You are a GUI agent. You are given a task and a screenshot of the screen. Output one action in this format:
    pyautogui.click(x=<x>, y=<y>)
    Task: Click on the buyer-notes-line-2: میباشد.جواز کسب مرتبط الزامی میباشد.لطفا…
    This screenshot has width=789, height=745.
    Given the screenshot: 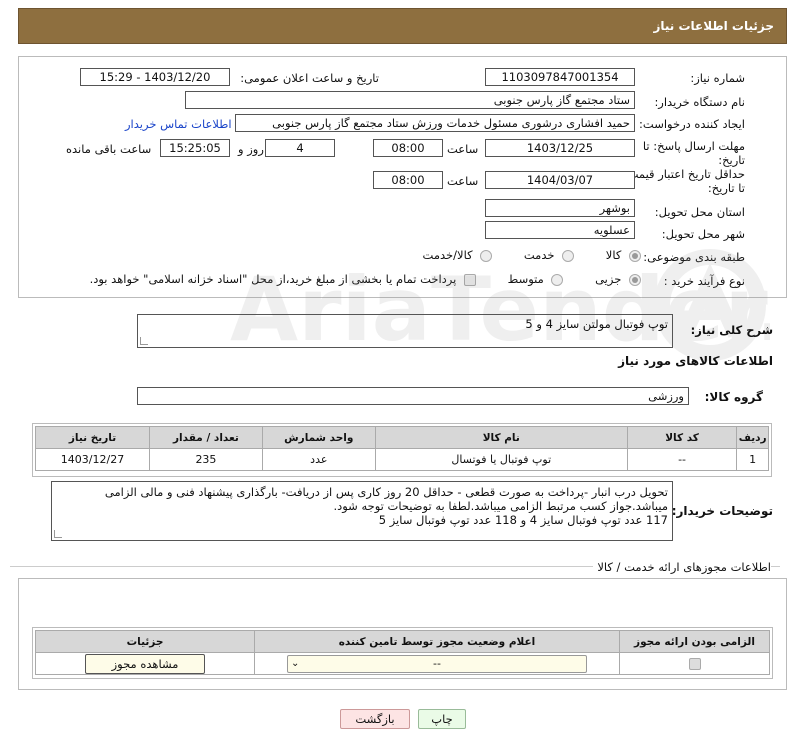 What is the action you would take?
    pyautogui.click(x=500, y=506)
    